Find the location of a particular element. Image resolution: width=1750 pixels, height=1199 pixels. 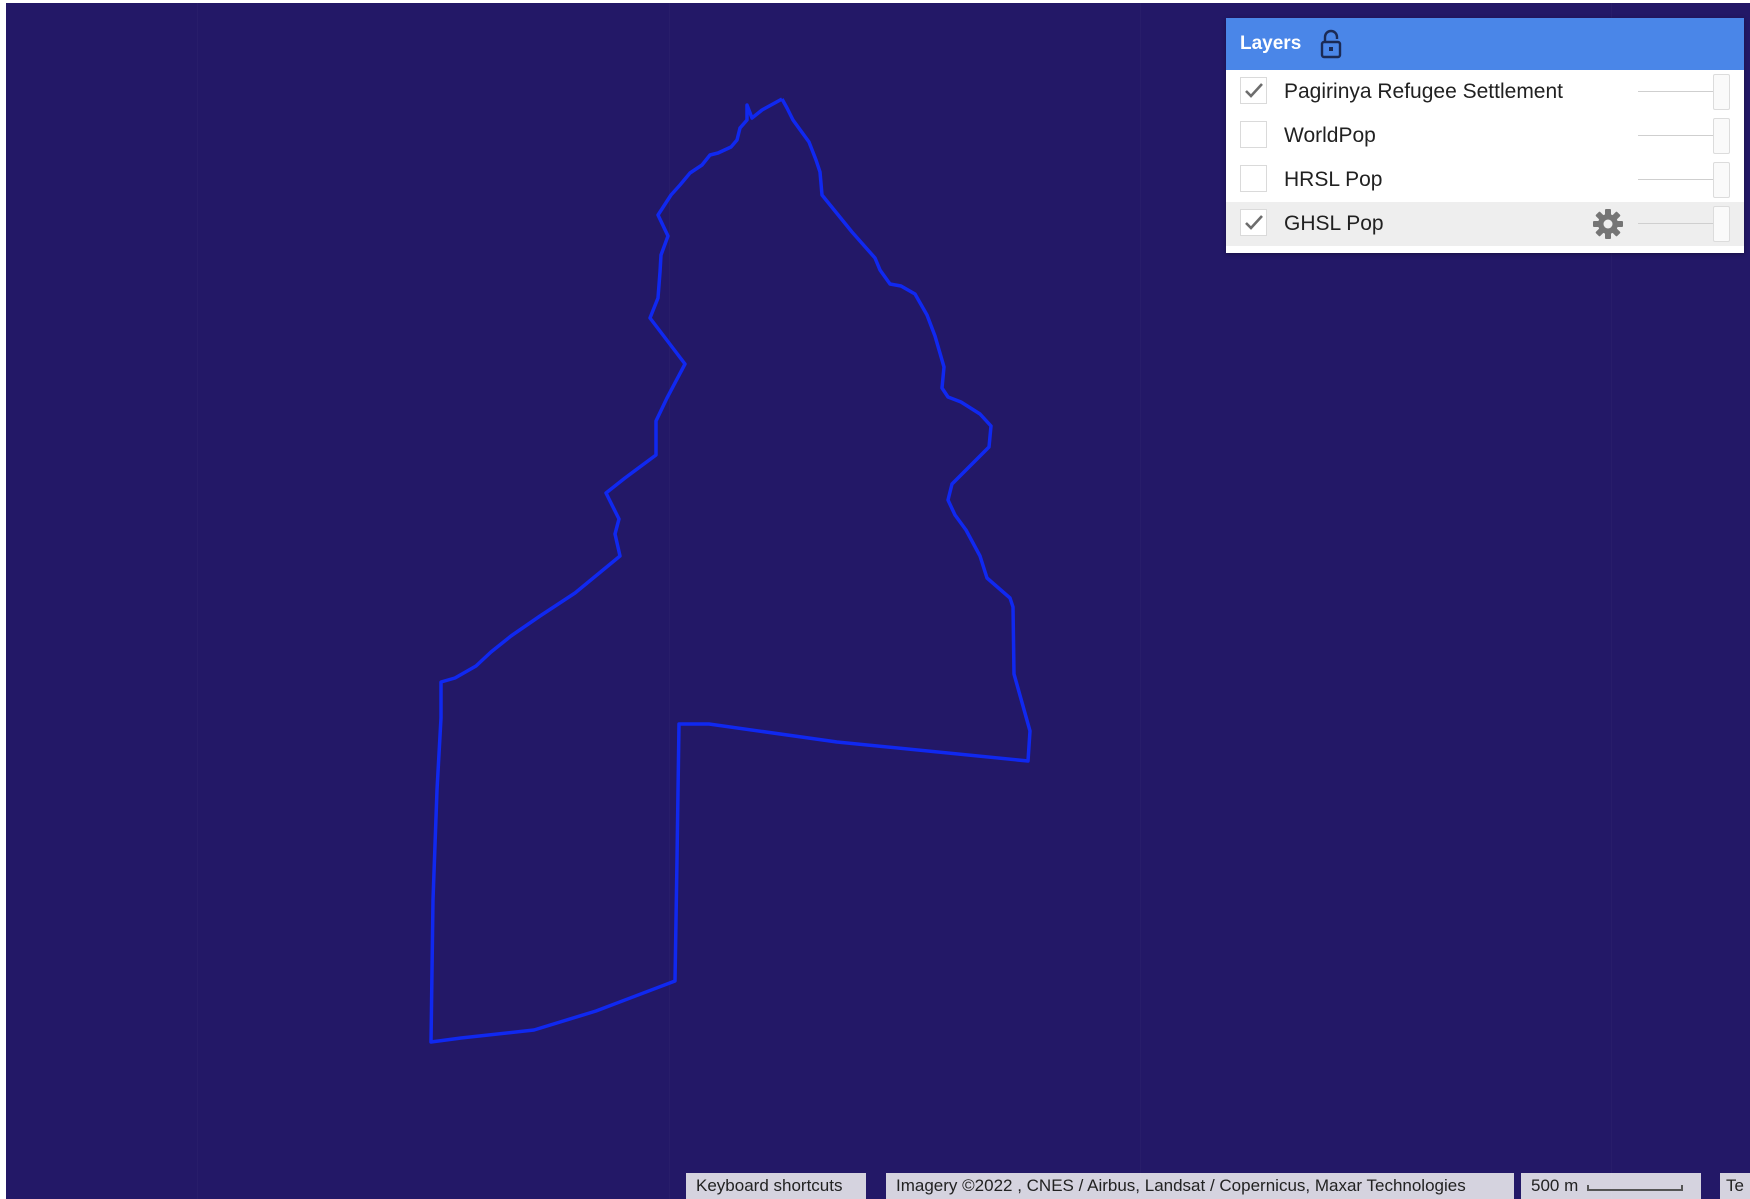

layers-title: Layers is located at coordinates (1271, 43).